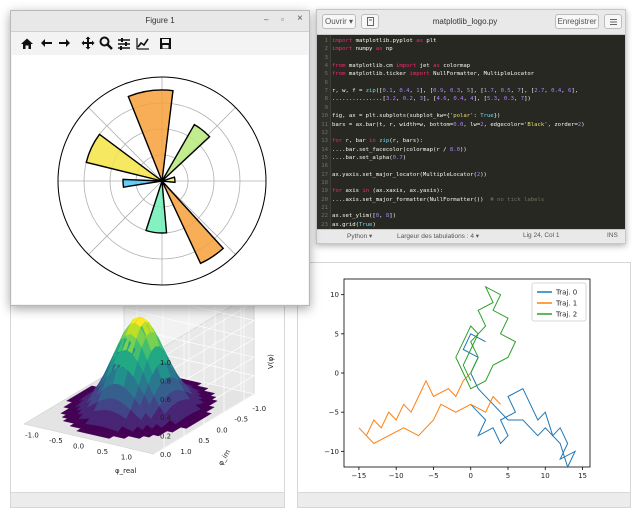  I want to click on close-button: ×, so click(300, 18).